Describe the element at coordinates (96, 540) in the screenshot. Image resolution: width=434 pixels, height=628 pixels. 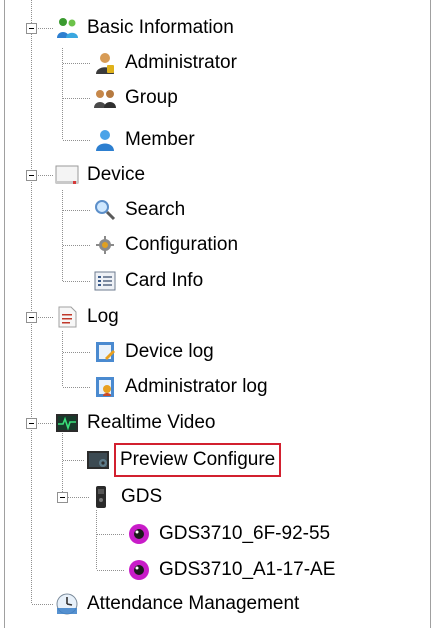
I see `tree-line-gds` at that location.